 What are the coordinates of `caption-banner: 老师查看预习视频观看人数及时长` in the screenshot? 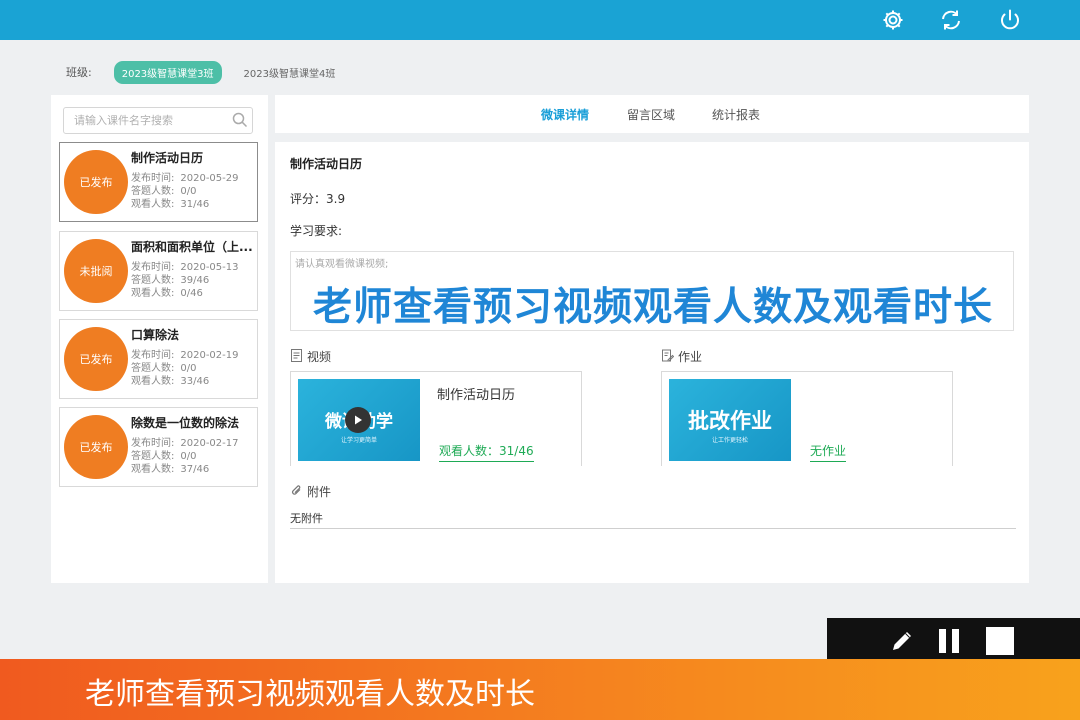 It's located at (540, 689).